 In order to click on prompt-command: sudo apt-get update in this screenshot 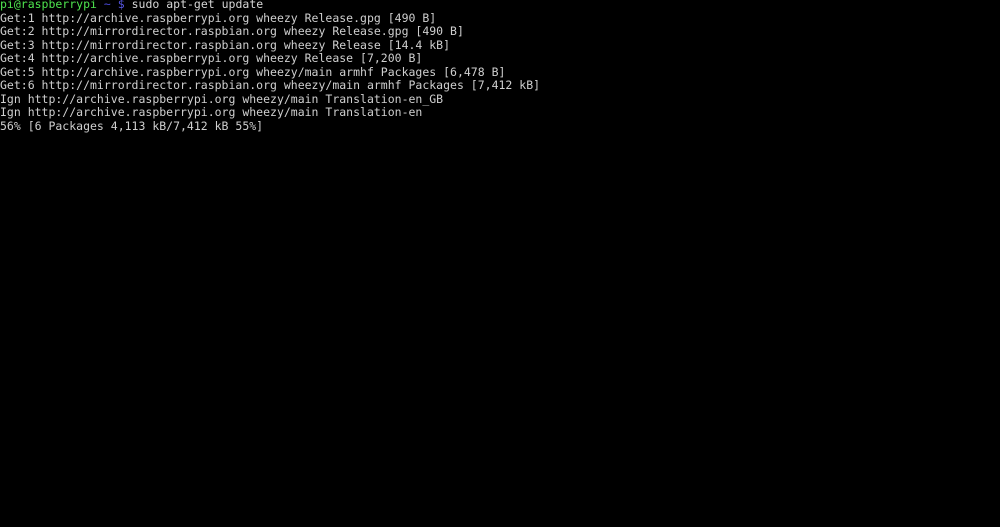, I will do `click(198, 5)`.